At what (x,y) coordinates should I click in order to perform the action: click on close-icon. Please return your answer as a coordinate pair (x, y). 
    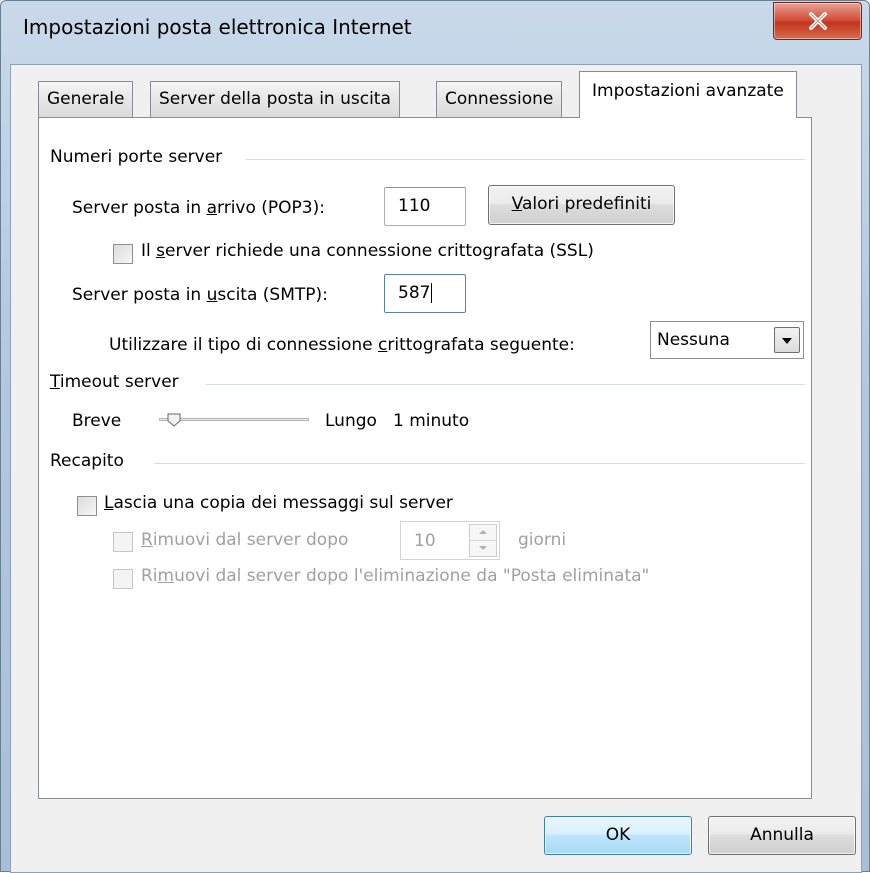
    Looking at the image, I should click on (818, 21).